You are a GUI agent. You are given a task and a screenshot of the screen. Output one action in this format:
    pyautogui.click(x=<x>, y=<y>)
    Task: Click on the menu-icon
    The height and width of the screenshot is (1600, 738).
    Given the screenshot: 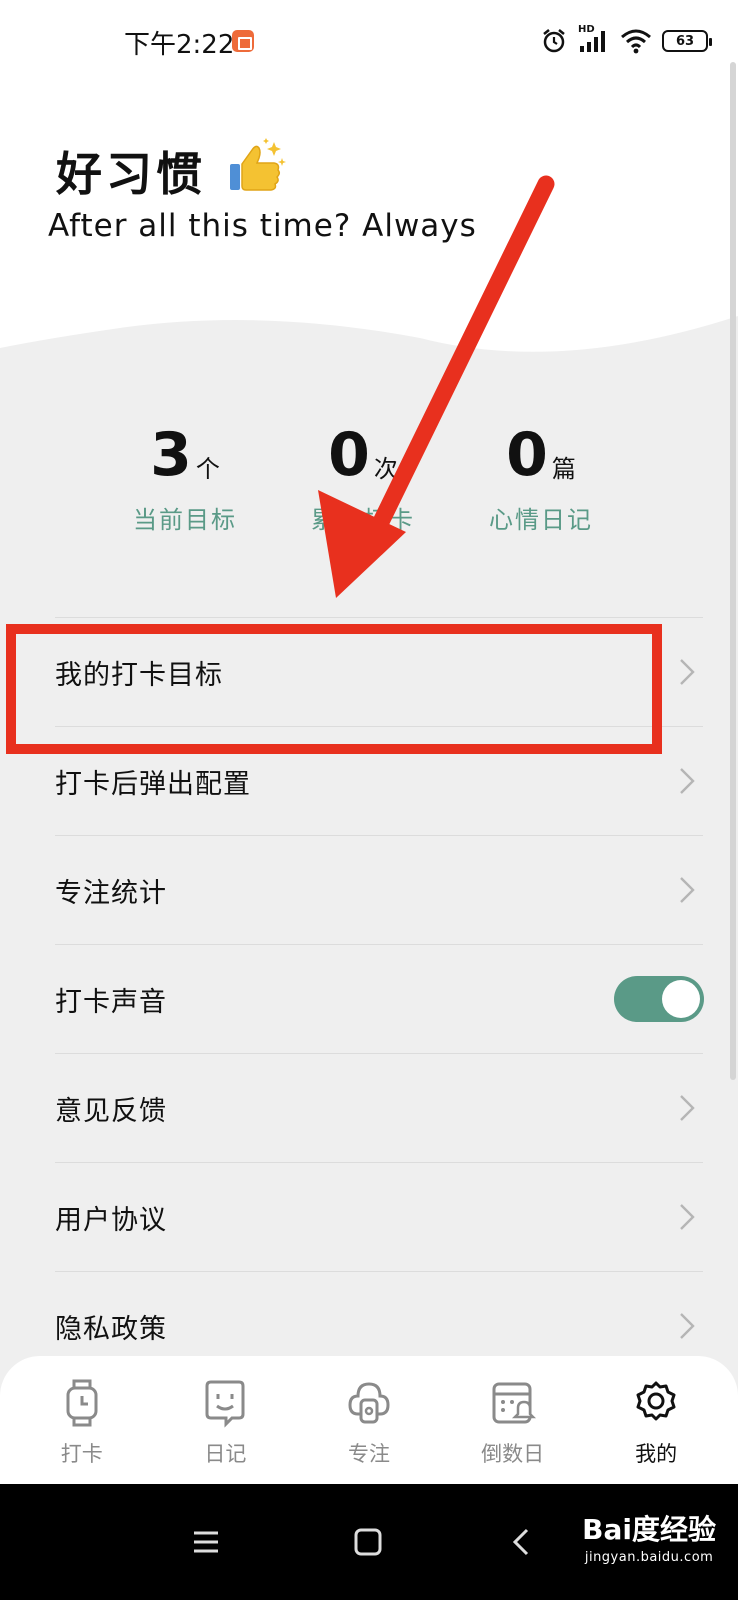 What is the action you would take?
    pyautogui.click(x=206, y=1542)
    